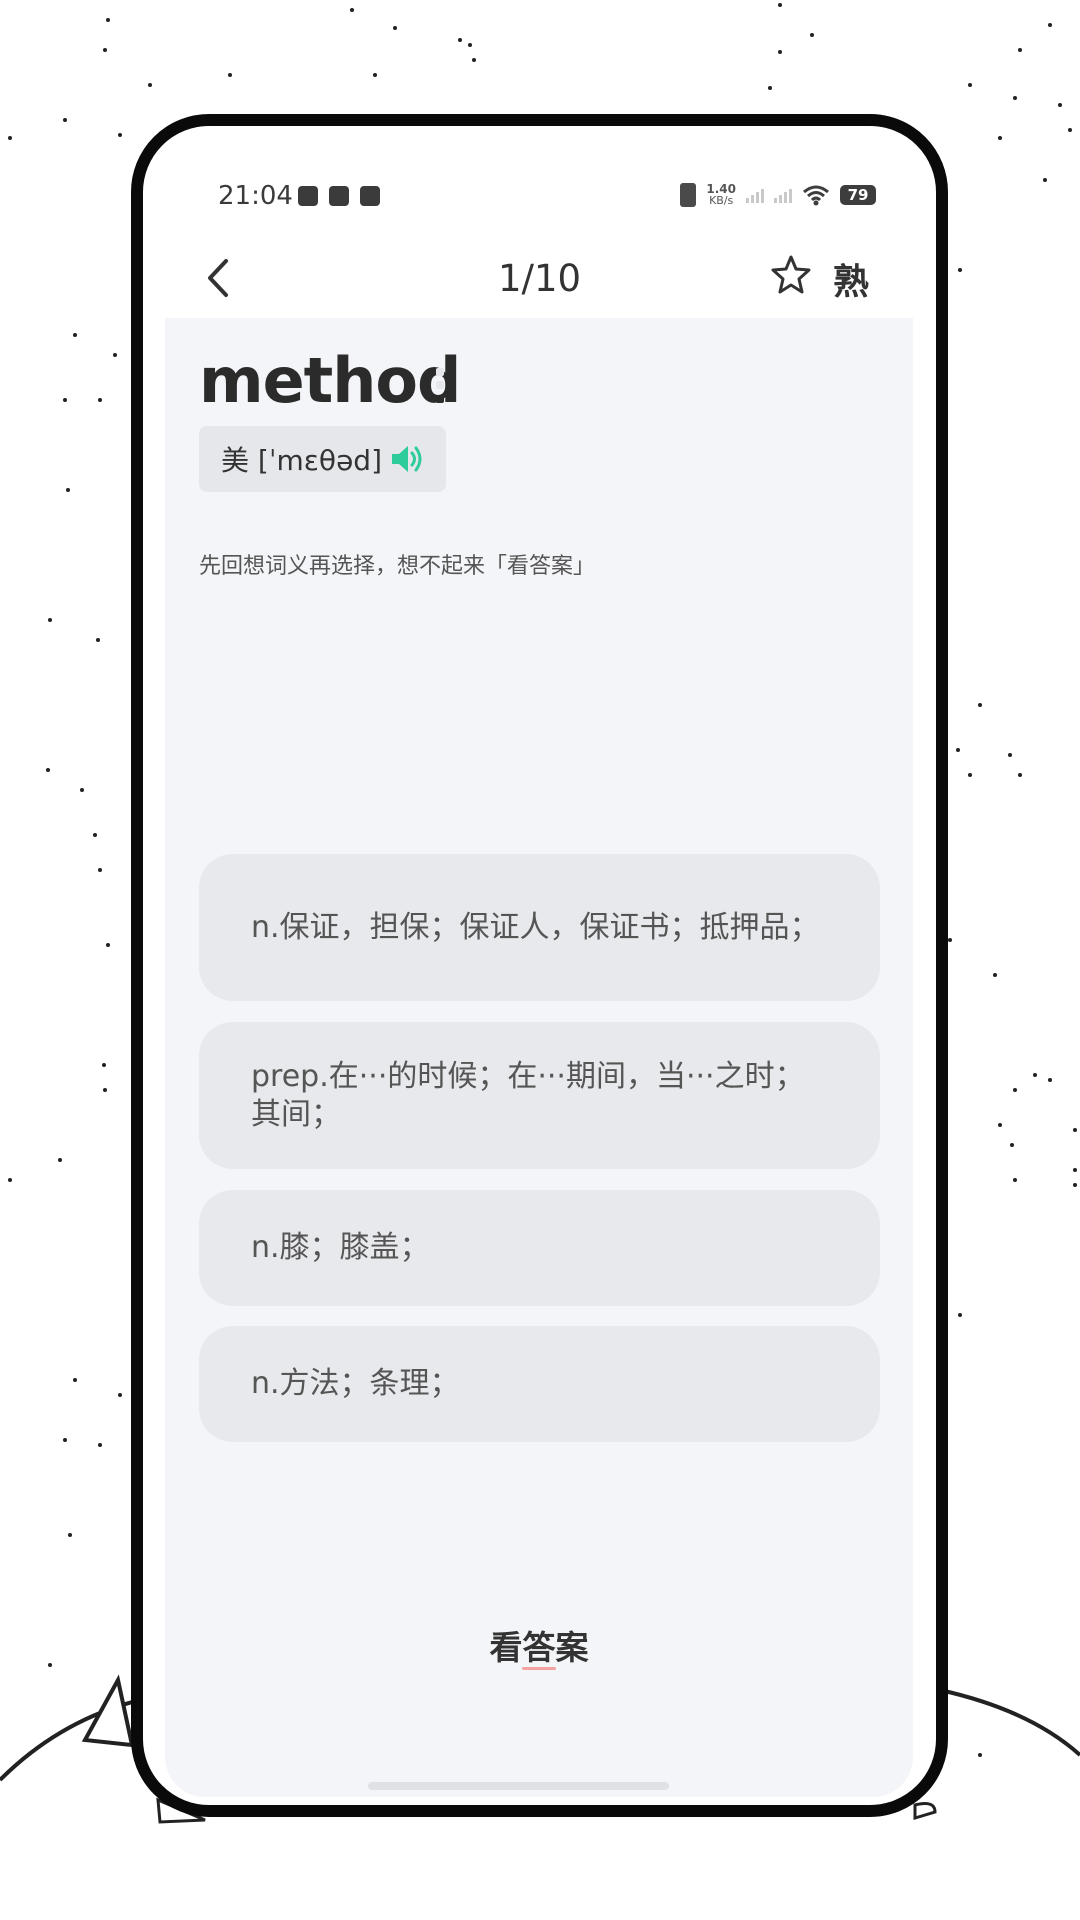  I want to click on phonetic-text: 美 [ˈmɛθəd], so click(301, 460).